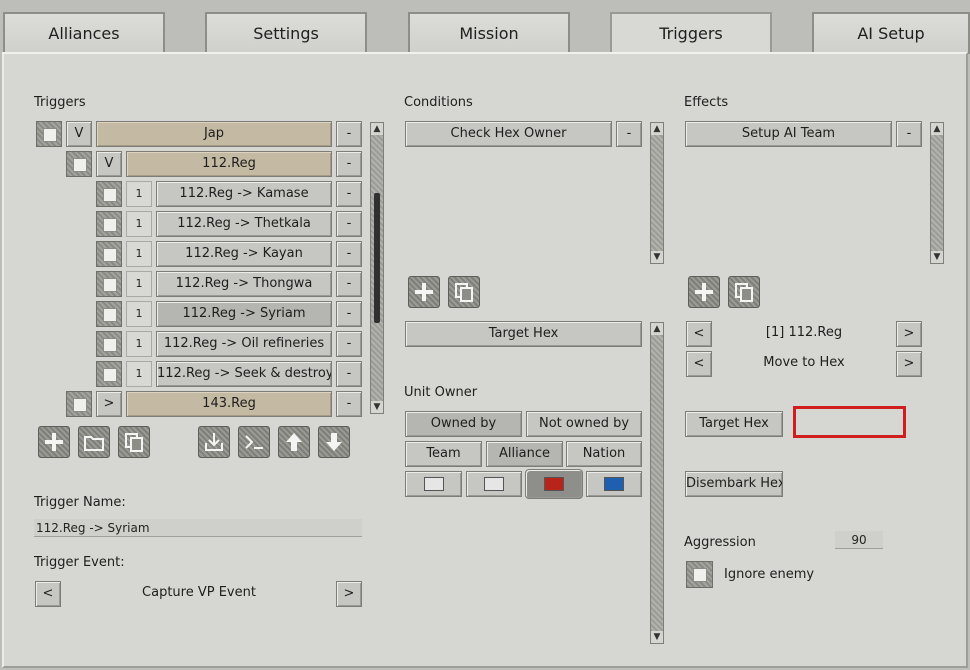 Image resolution: width=970 pixels, height=670 pixels. What do you see at coordinates (604, 454) in the screenshot?
I see `nation-button: Nation` at bounding box center [604, 454].